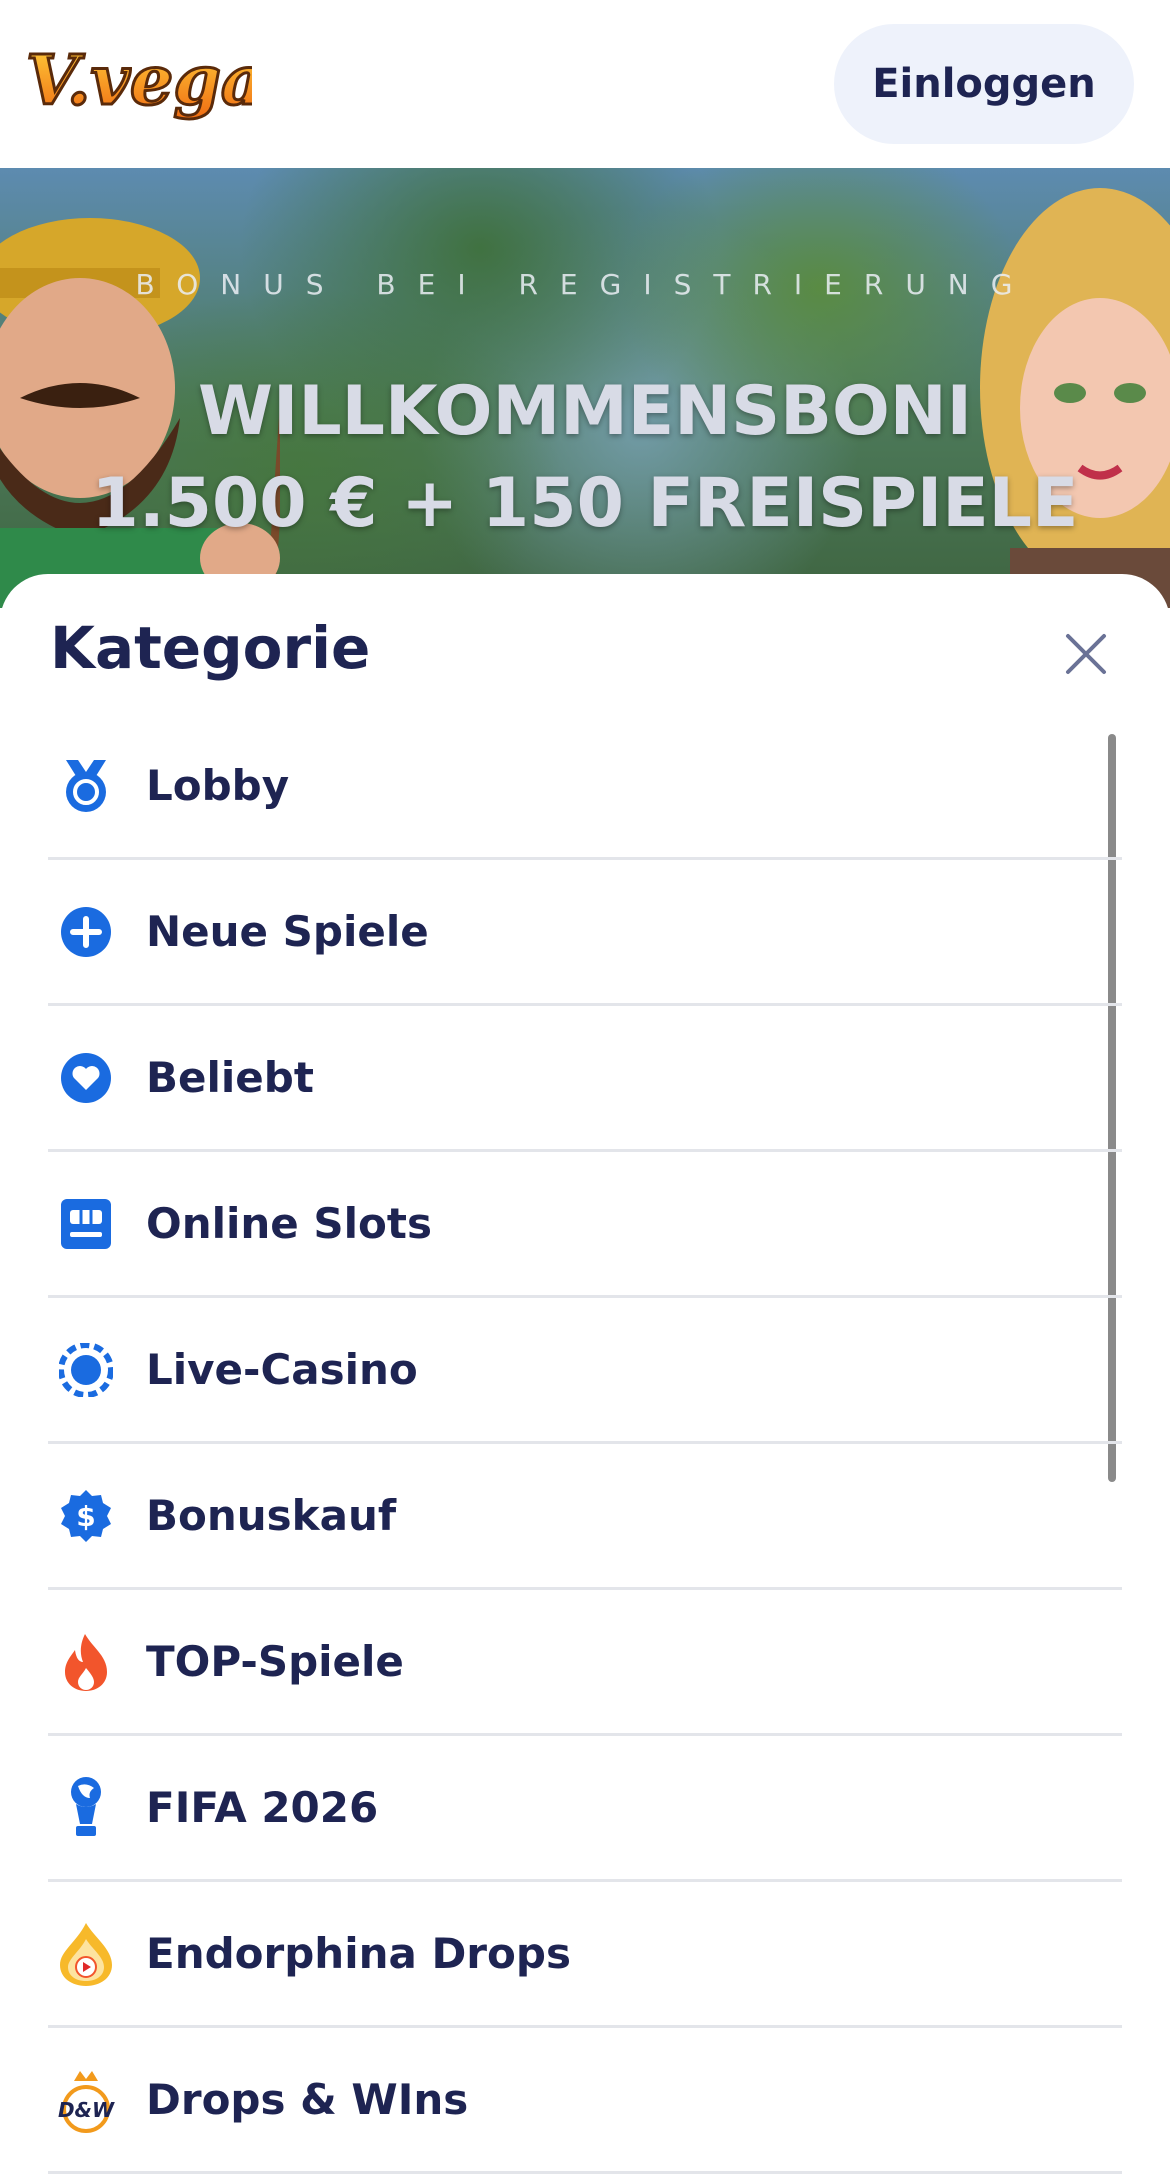 The image size is (1170, 2174). Describe the element at coordinates (585, 933) in the screenshot. I see `category-item-neue-spiele: Neue Spiele` at that location.